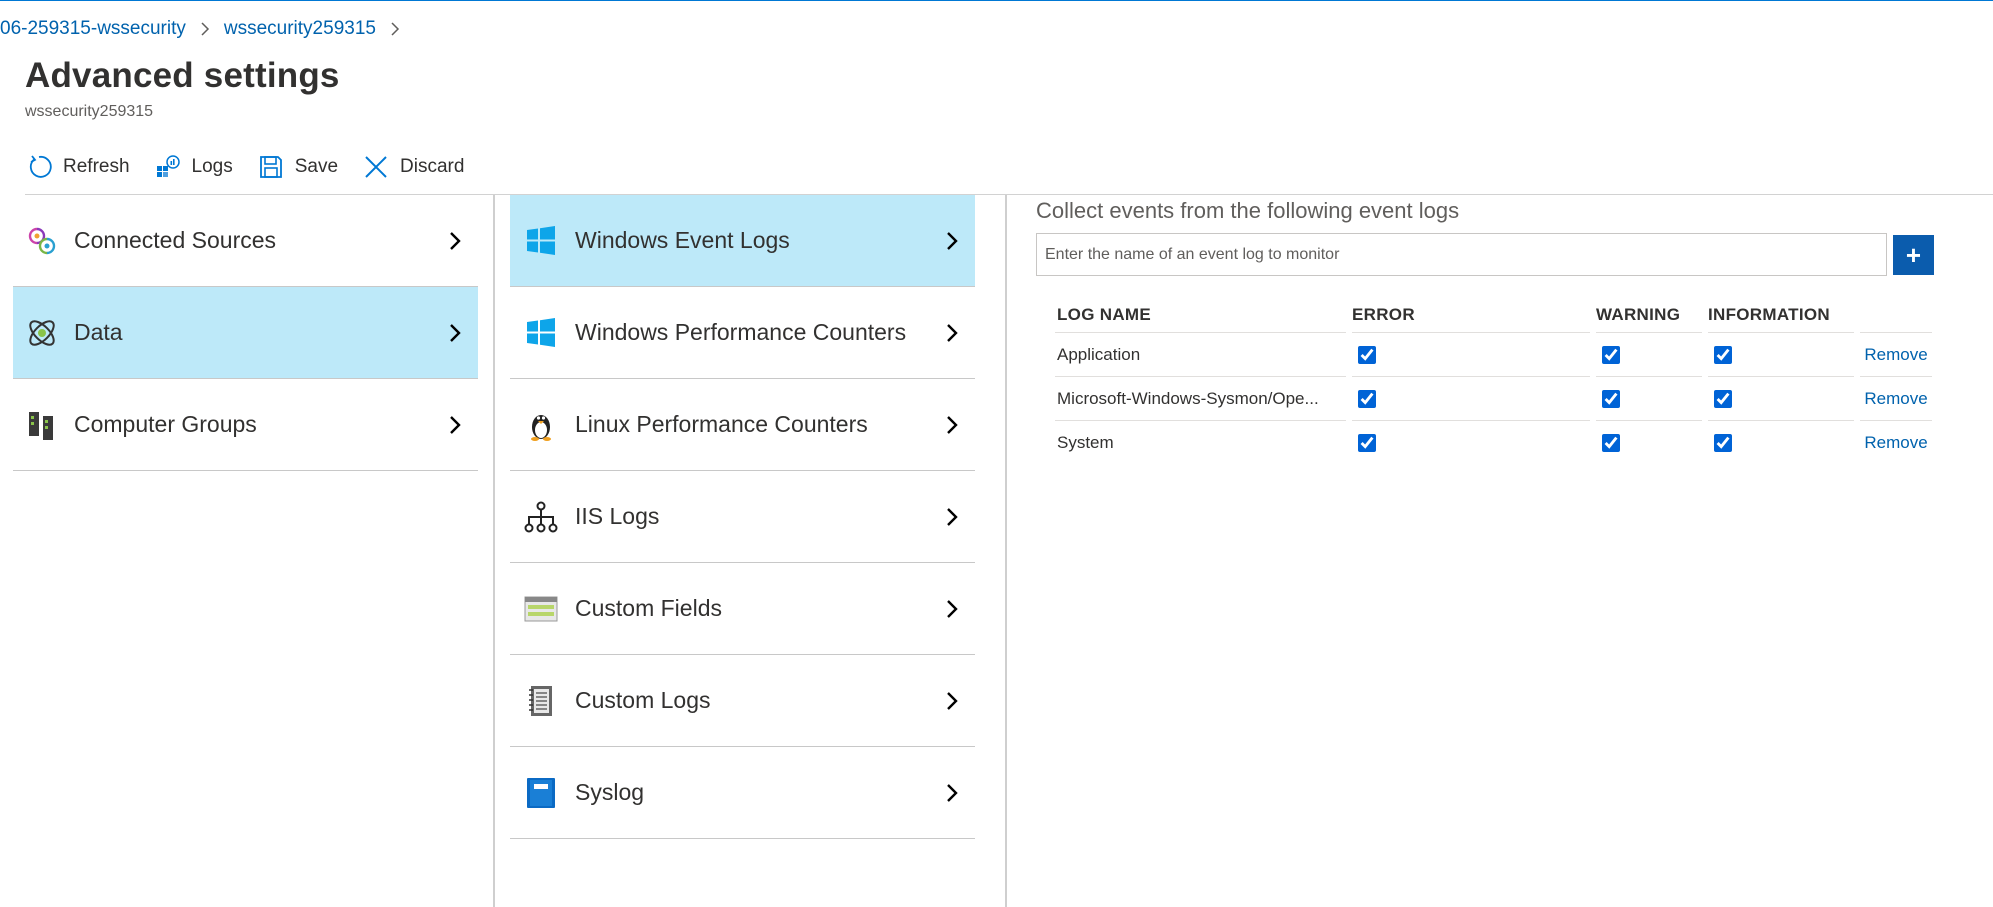  What do you see at coordinates (300, 29) in the screenshot?
I see `breadcrumb-item-workspace: wssecurity259315` at bounding box center [300, 29].